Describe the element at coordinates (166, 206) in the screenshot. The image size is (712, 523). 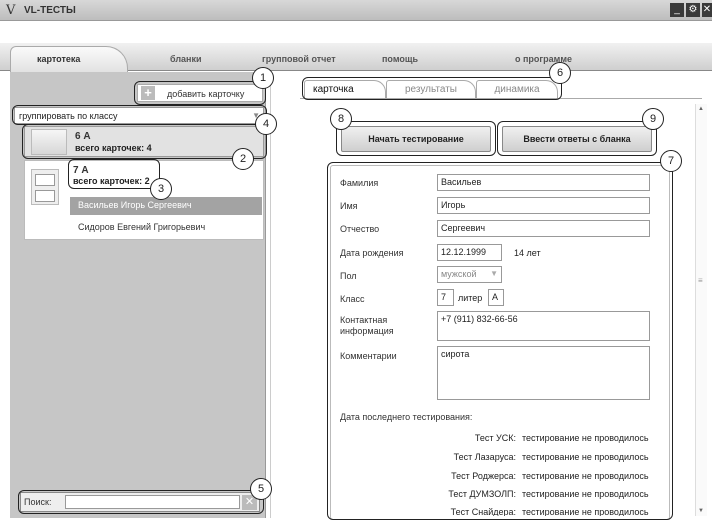
I see `student-item: Васильев Игорь Сергеевич` at that location.